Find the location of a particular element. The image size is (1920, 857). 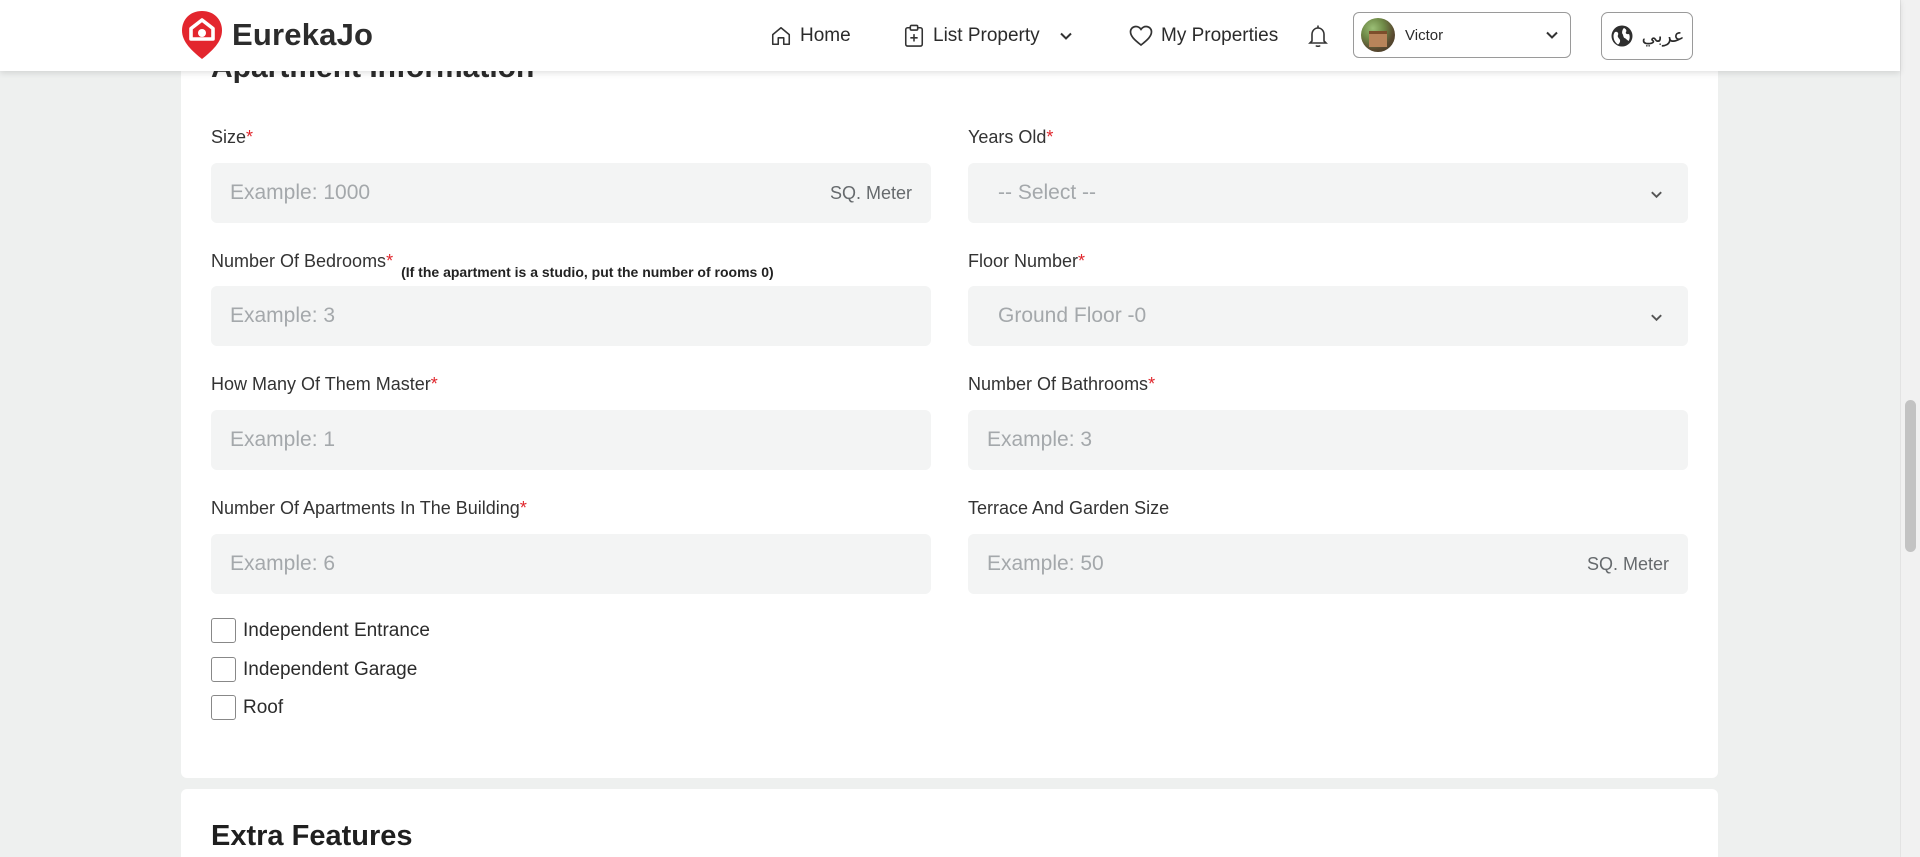

master-placeholder: Example: 1 is located at coordinates (283, 439).